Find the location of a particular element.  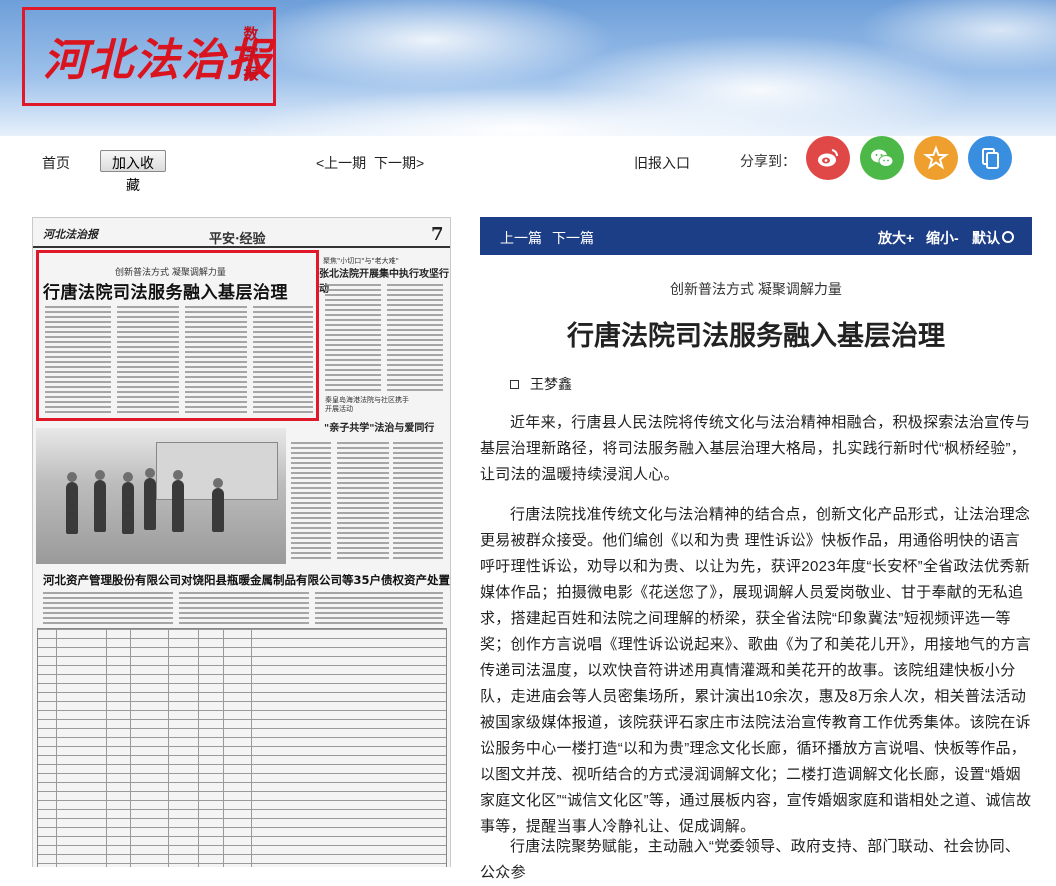

wechat-share-button is located at coordinates (882, 158).